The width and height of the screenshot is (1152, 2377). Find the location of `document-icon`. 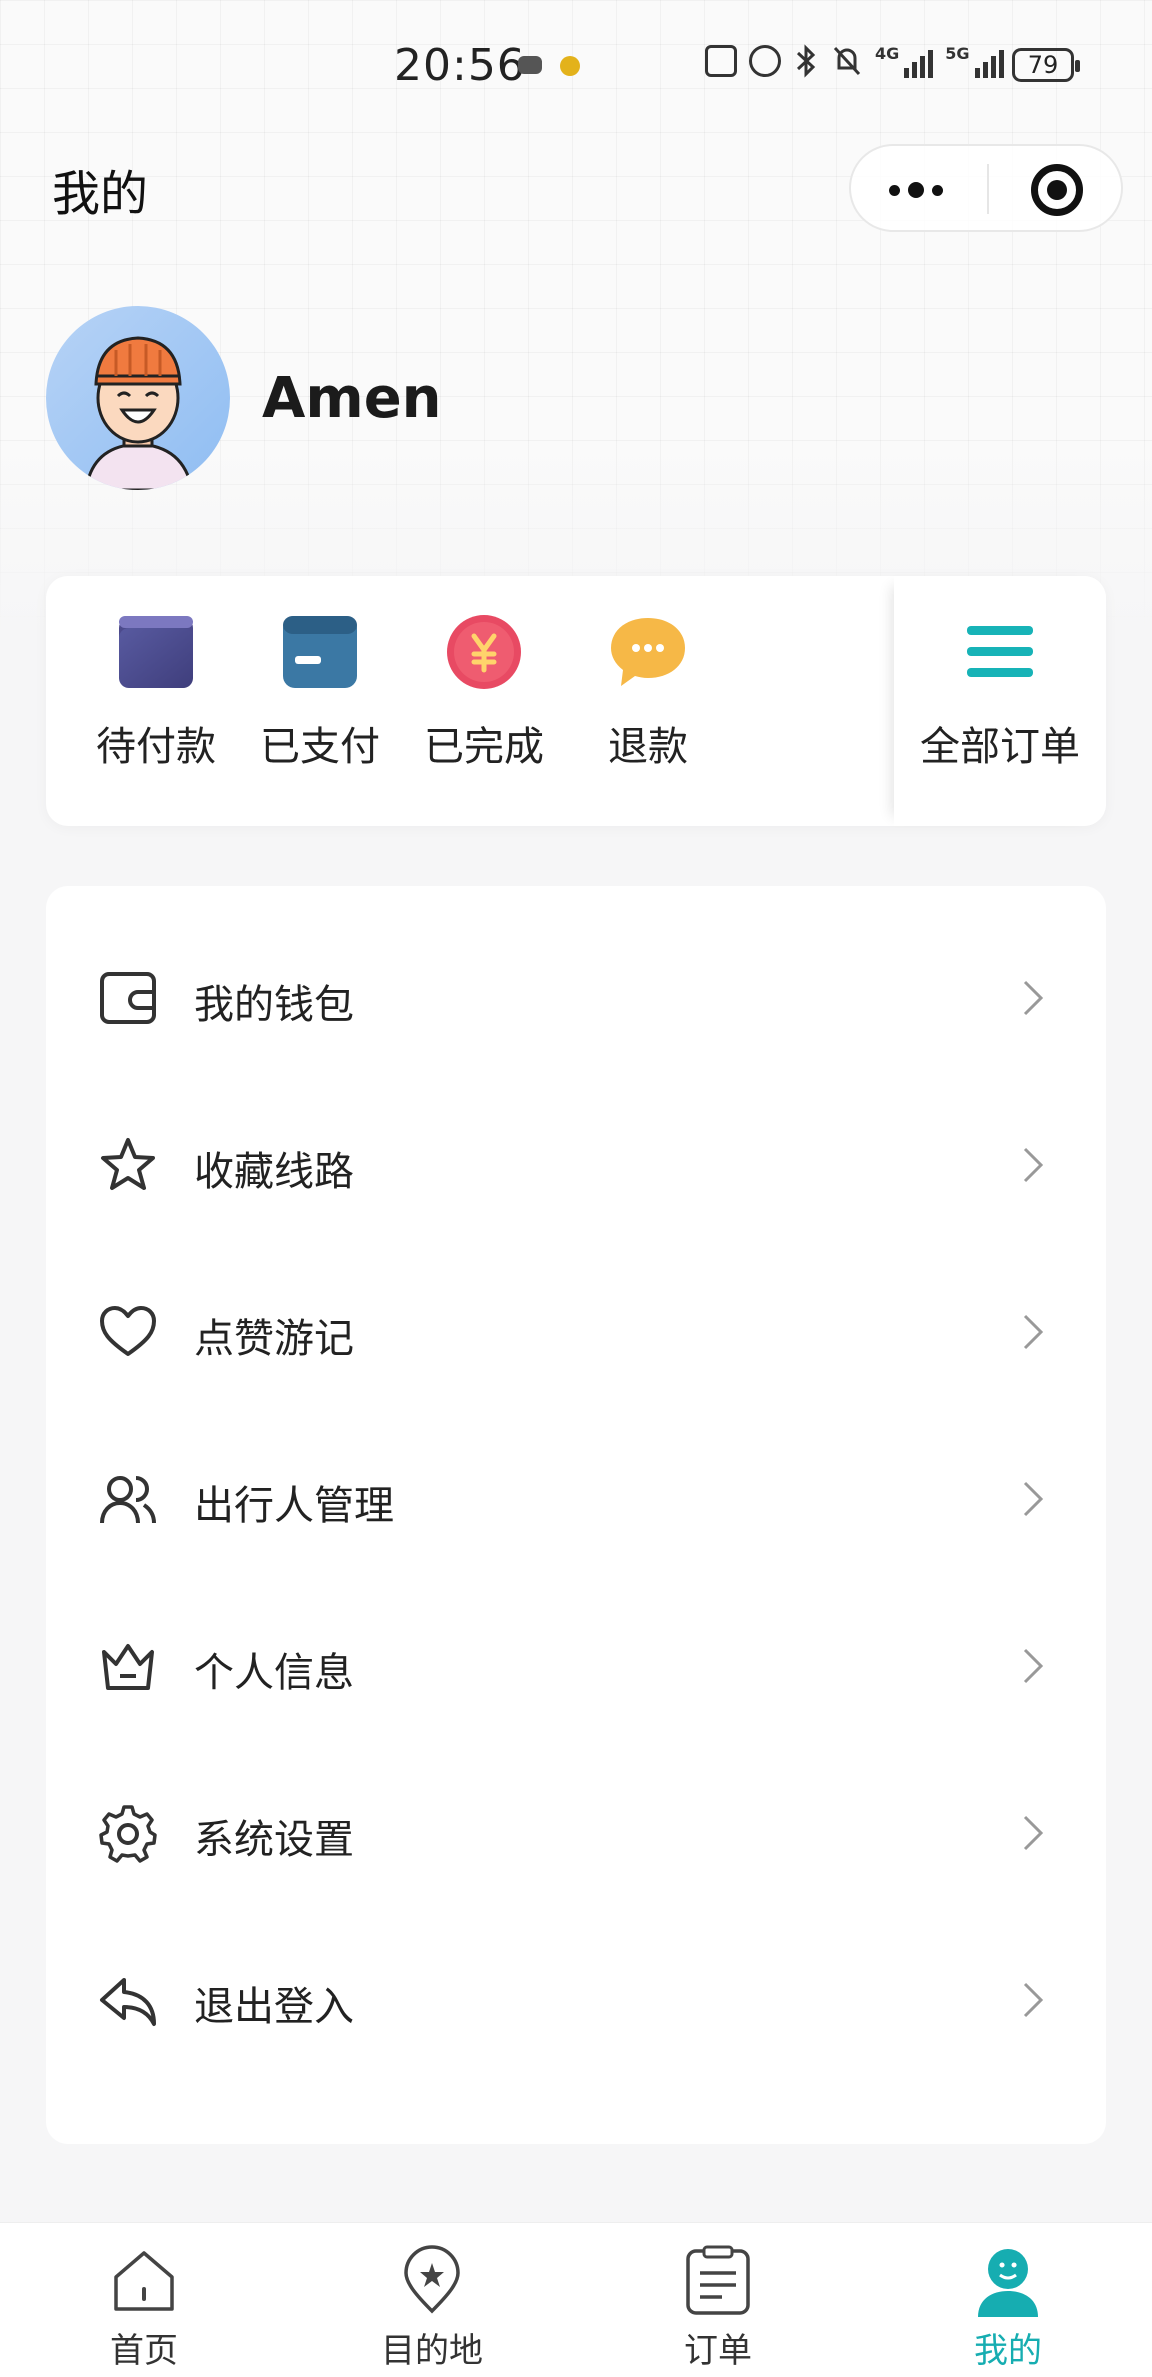

document-icon is located at coordinates (718, 2280).